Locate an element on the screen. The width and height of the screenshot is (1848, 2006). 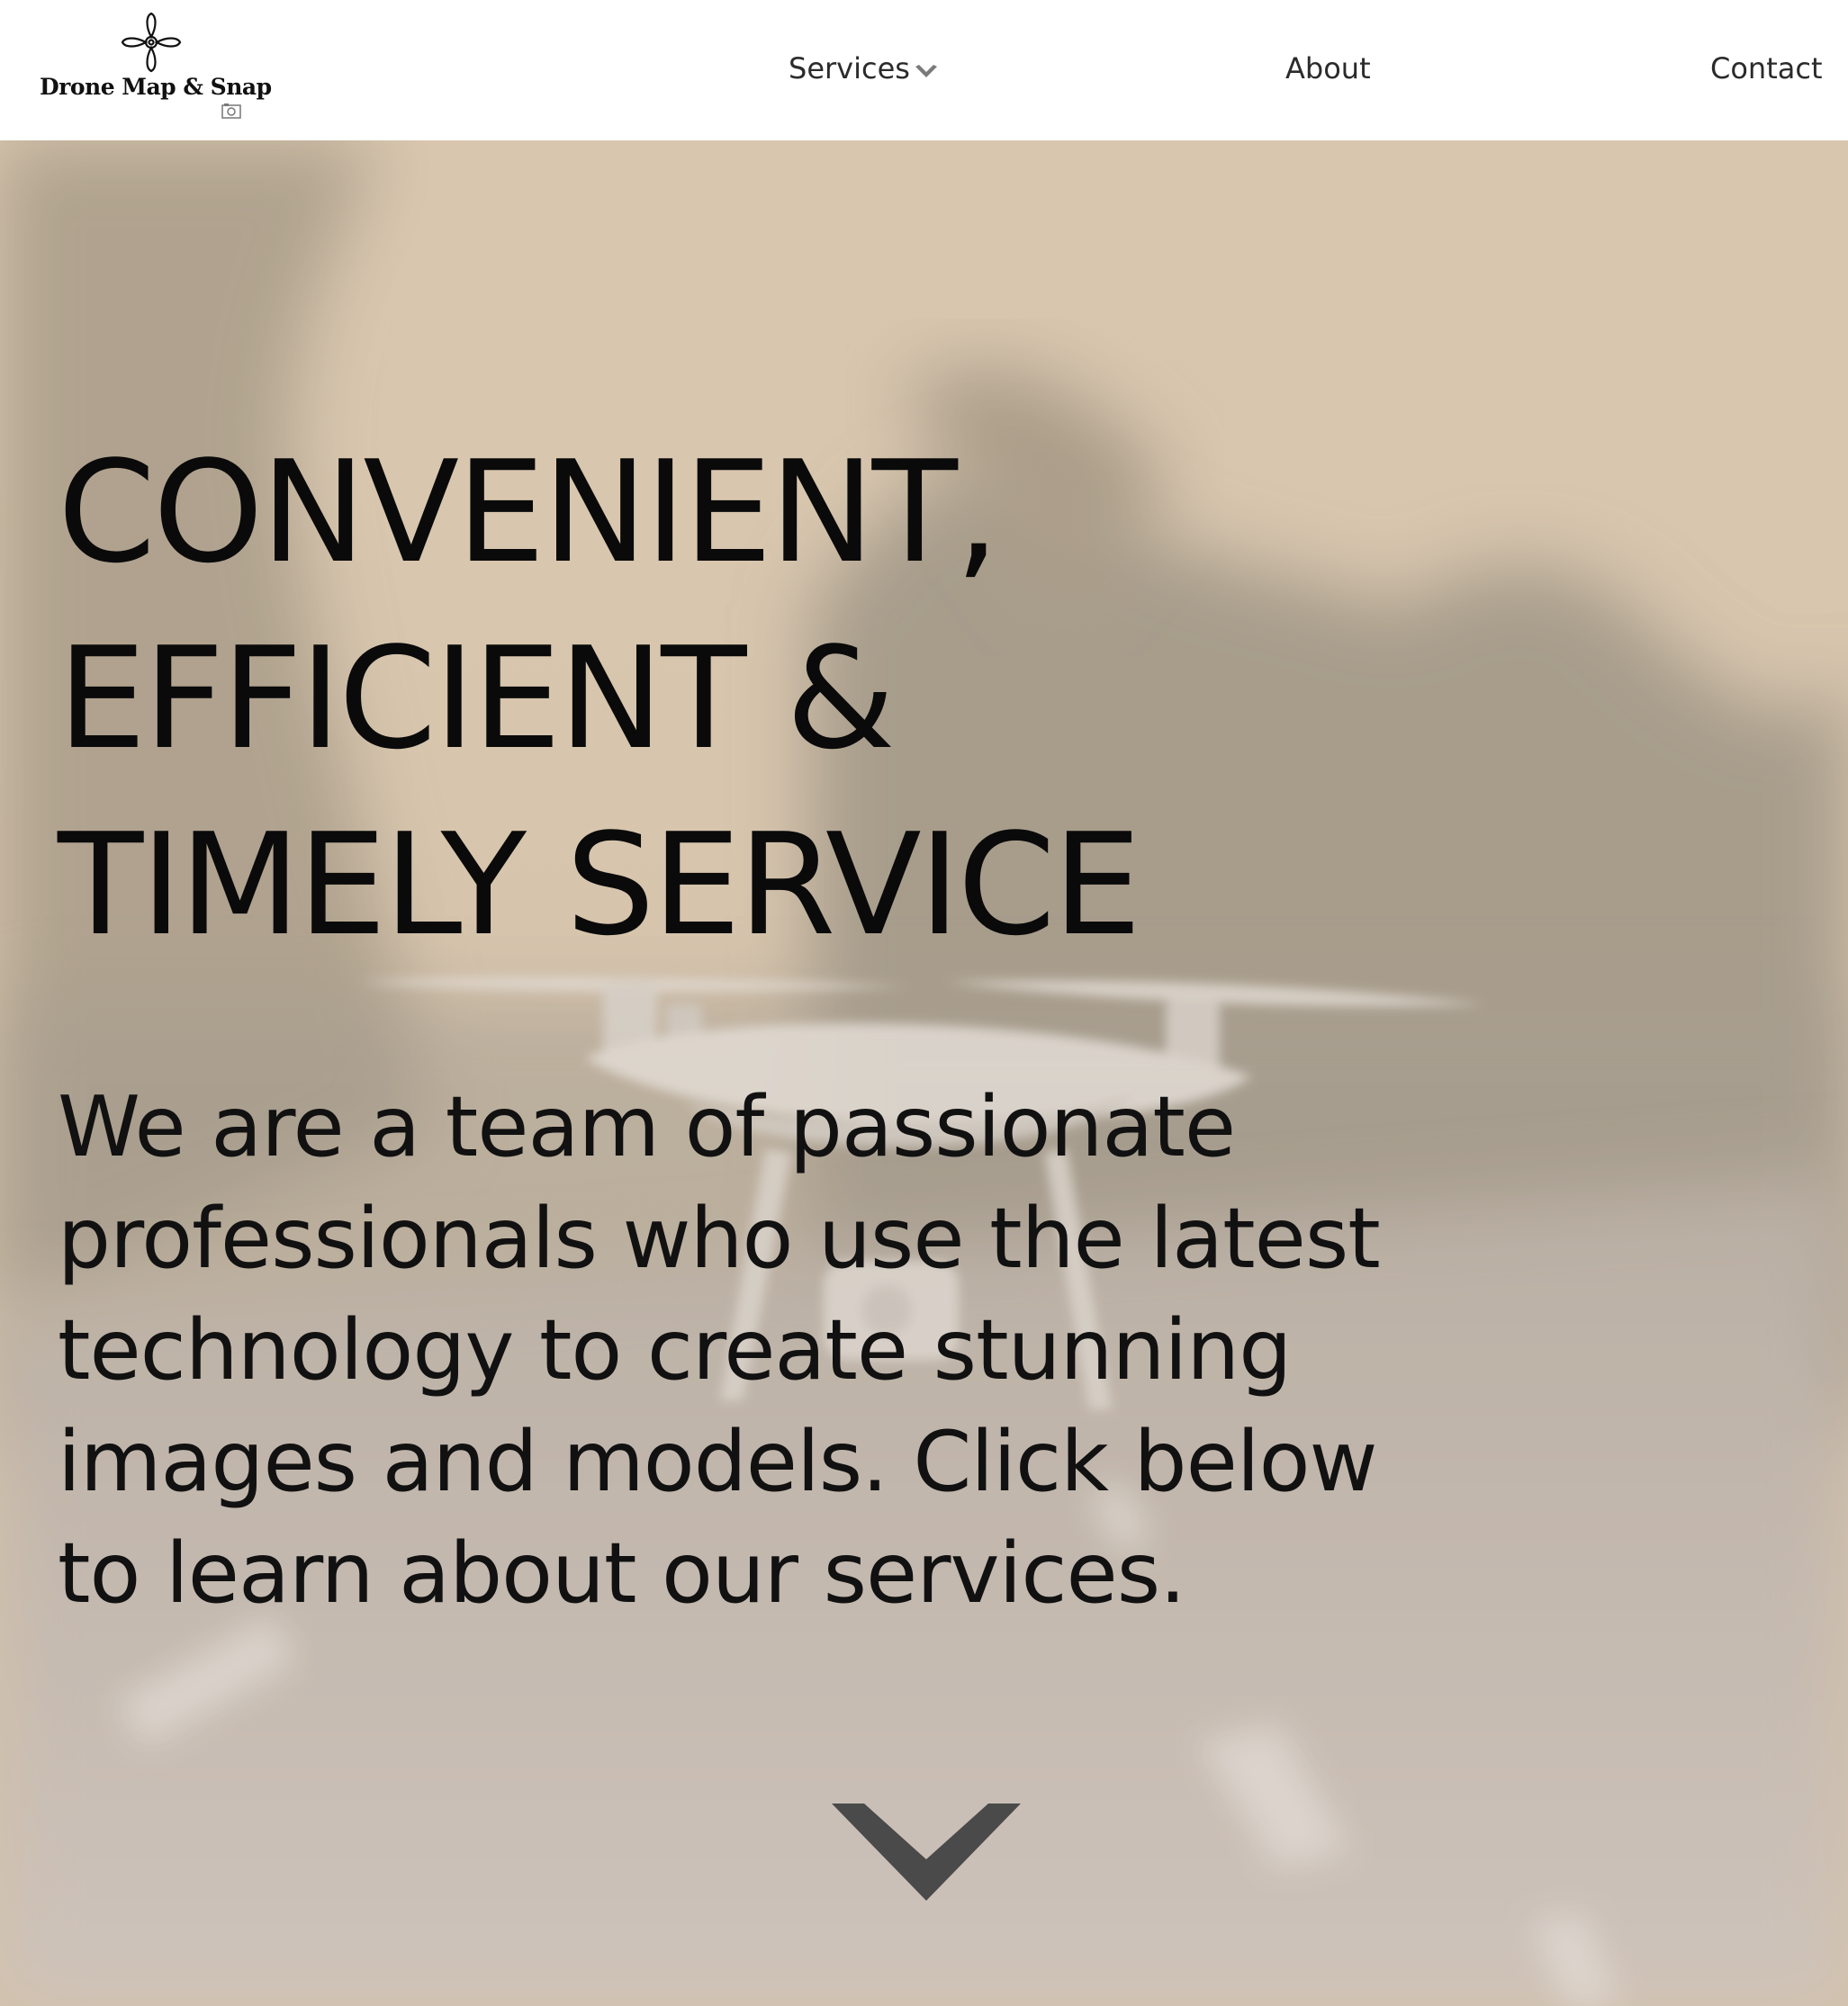
nav-services-label: Services is located at coordinates (849, 68).